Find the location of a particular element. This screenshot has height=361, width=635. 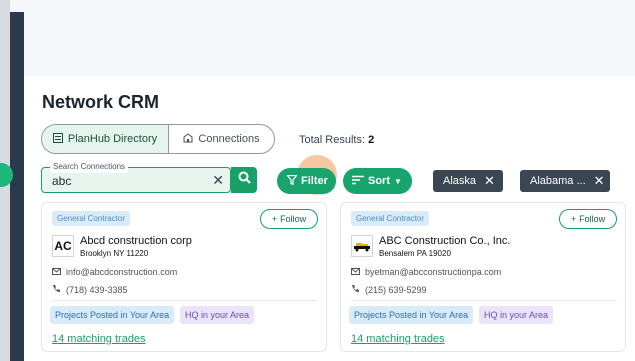

email-text: info@abcdconstruction.com is located at coordinates (122, 272).